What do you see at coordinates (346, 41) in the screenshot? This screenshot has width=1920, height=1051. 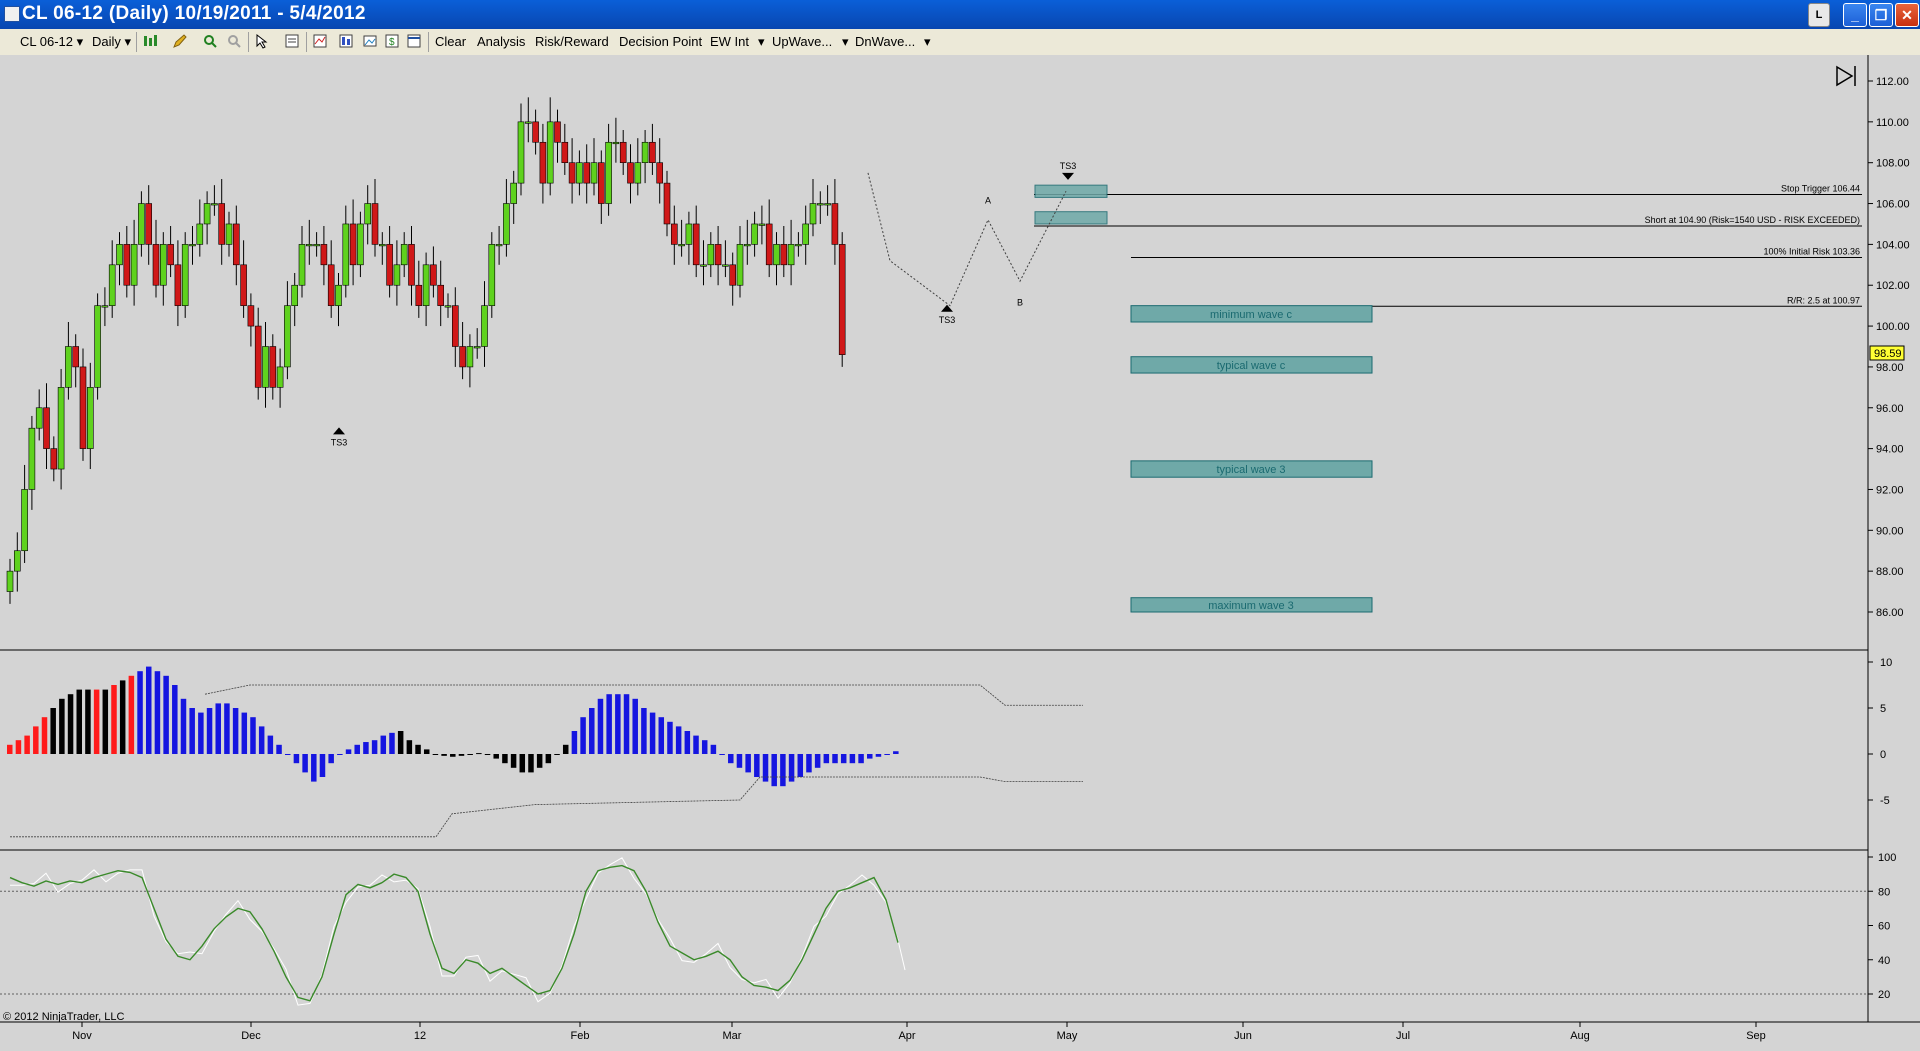 I see `strategies-icon` at bounding box center [346, 41].